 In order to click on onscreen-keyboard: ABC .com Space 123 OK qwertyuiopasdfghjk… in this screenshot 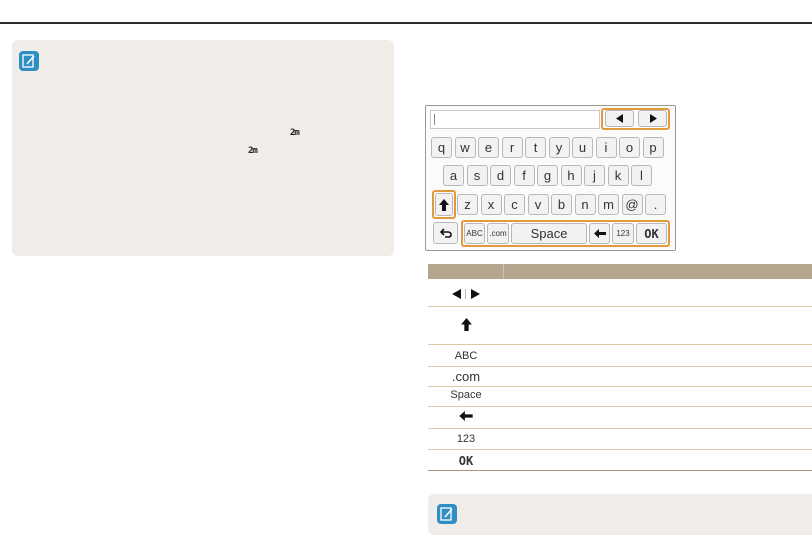, I will do `click(550, 178)`.